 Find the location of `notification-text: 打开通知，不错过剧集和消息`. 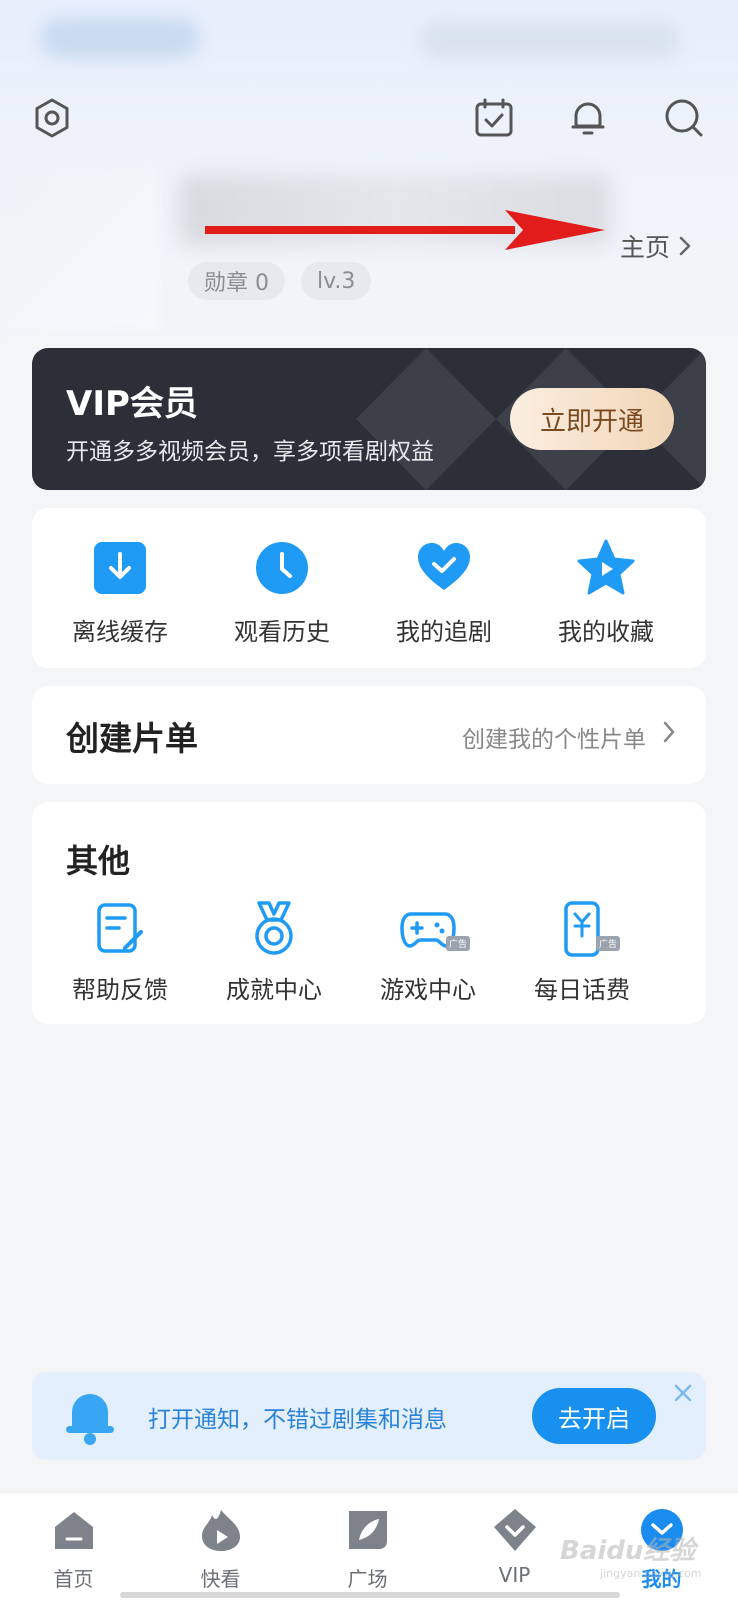

notification-text: 打开通知，不错过剧集和消息 is located at coordinates (297, 1420).